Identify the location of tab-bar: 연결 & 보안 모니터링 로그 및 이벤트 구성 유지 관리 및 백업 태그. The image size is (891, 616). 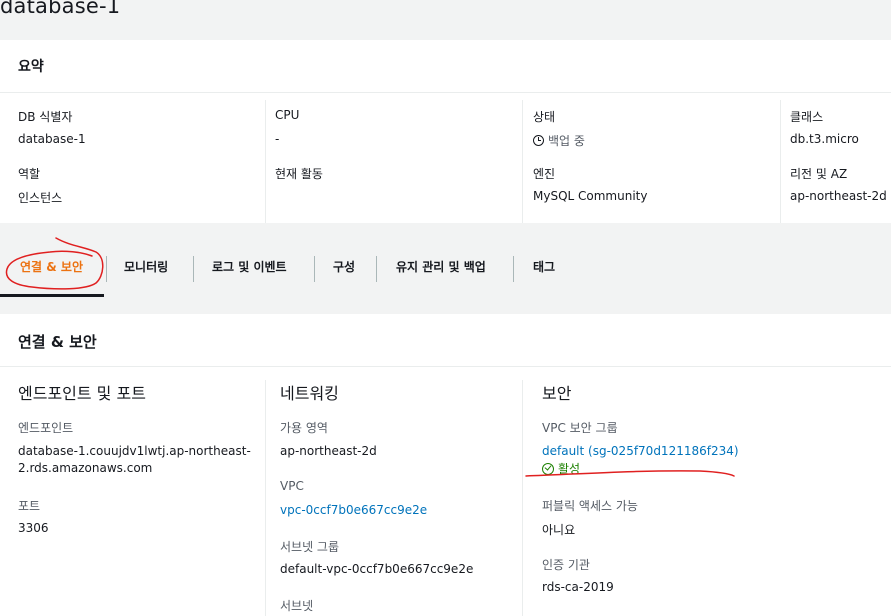
(445, 266).